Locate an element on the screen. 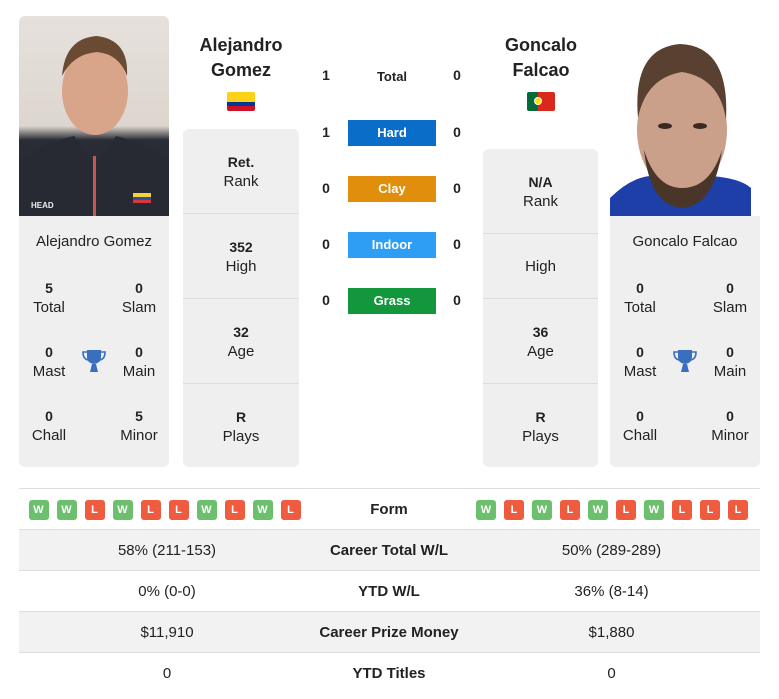 Image resolution: width=779 pixels, height=699 pixels. ytd-titles-label: YTD Titles is located at coordinates (389, 673).